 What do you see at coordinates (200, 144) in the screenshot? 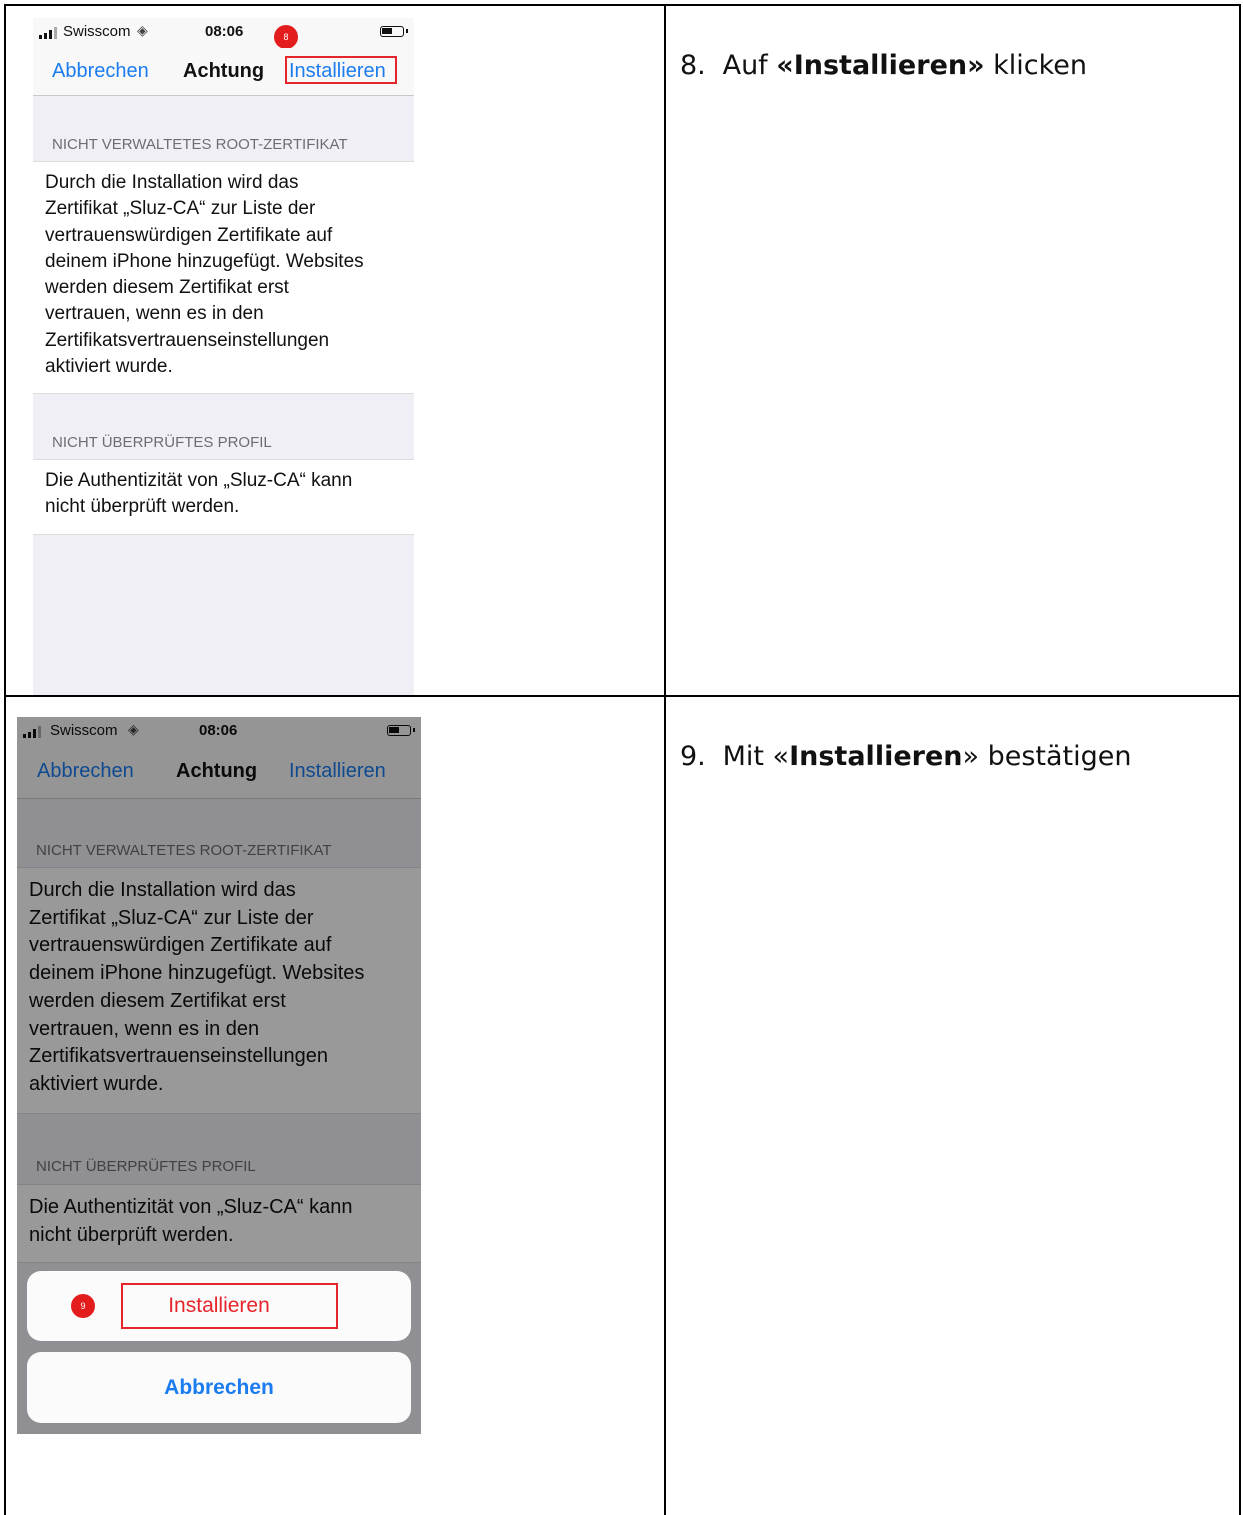
I see `section-header: NICHT VERWALTETES ROOT-ZERTIFIKAT` at bounding box center [200, 144].